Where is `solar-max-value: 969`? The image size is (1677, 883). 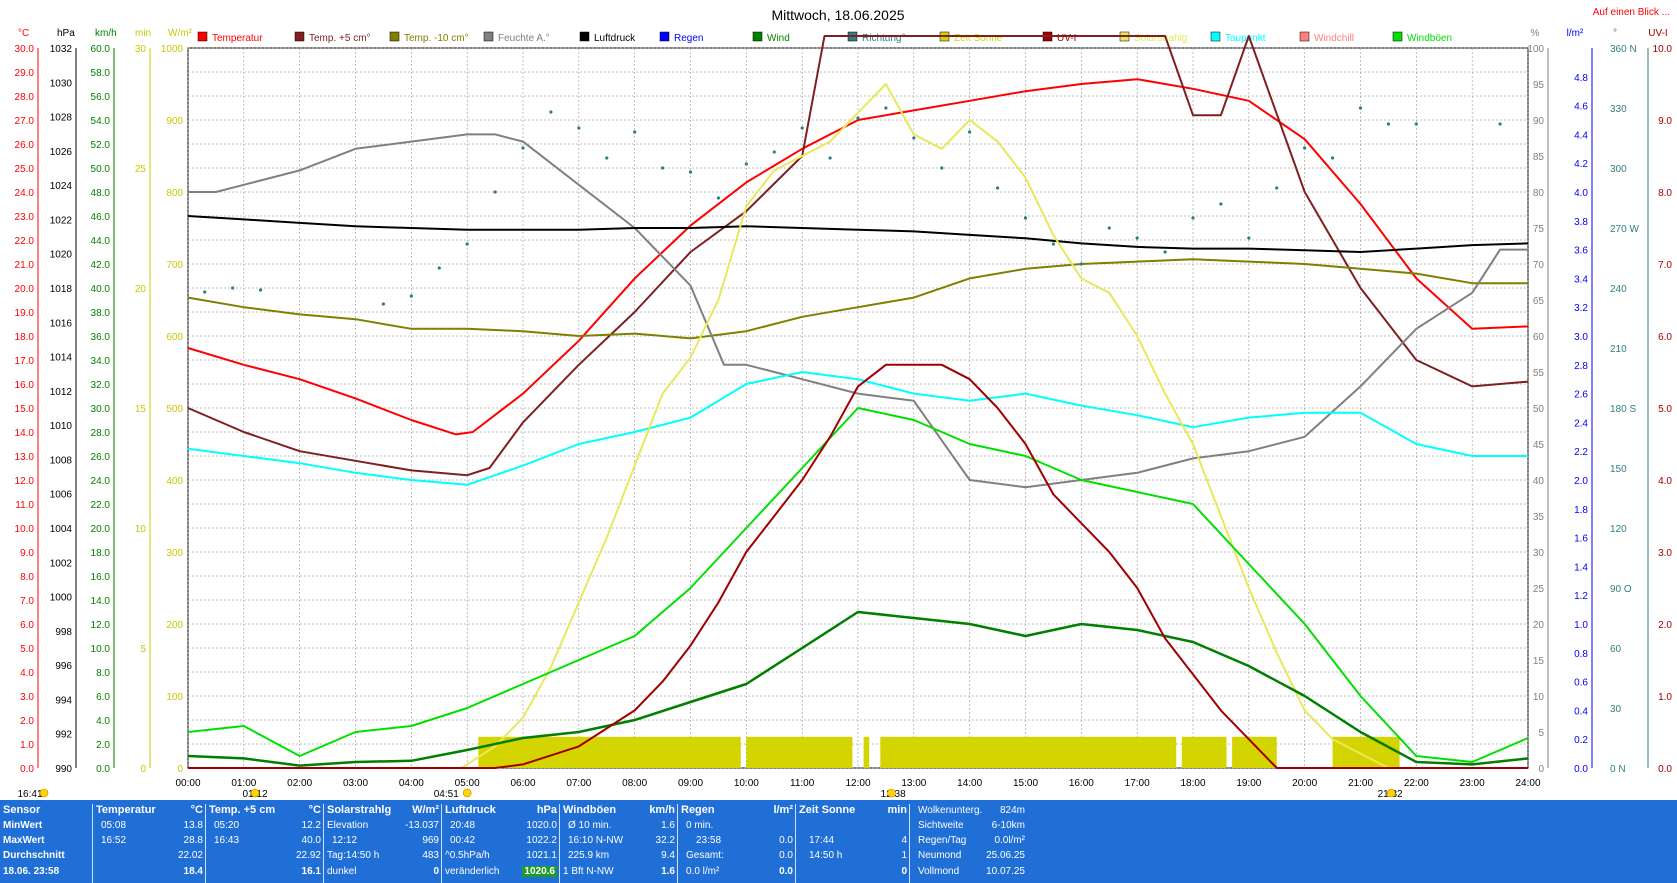 solar-max-value: 969 is located at coordinates (430, 840).